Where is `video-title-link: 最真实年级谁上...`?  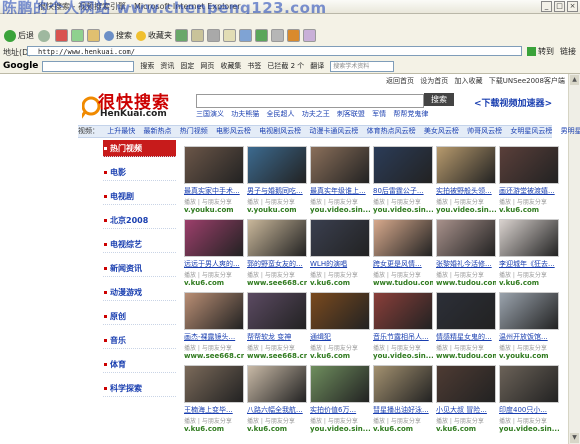
video-title-link: 最真实年级谁上... is located at coordinates (340, 191).